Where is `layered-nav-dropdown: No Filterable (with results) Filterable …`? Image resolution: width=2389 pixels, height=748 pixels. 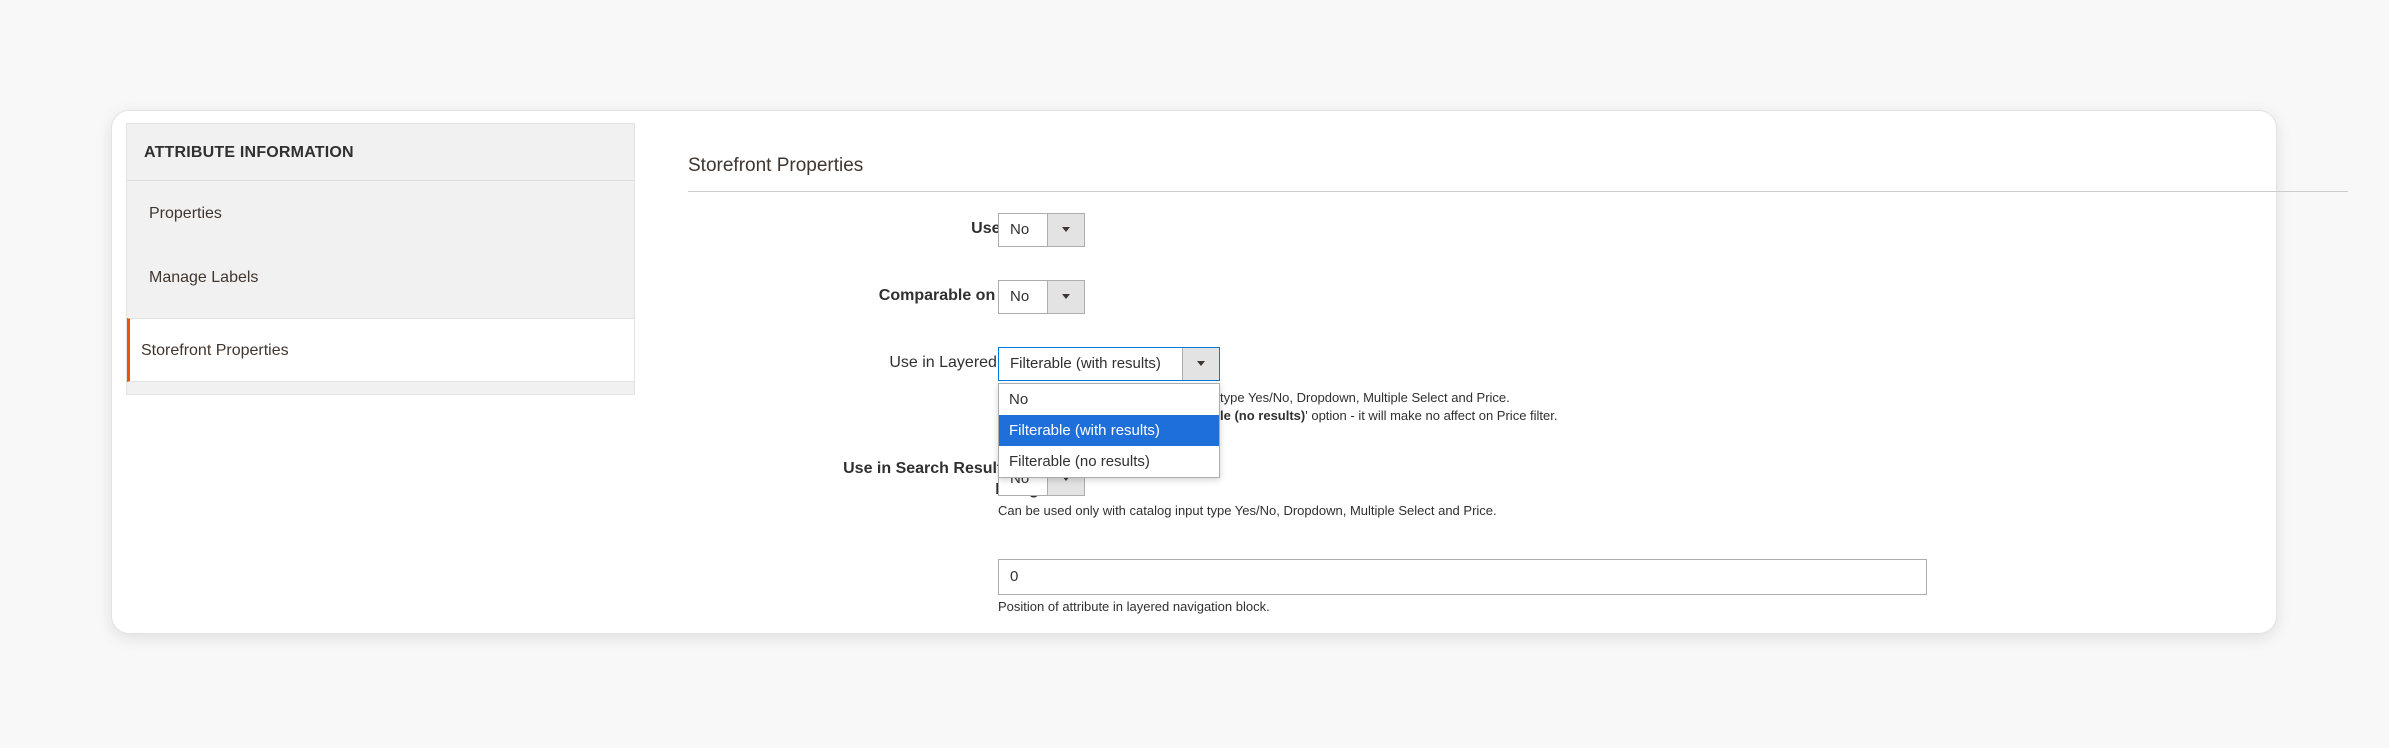 layered-nav-dropdown: No Filterable (with results) Filterable … is located at coordinates (1109, 430).